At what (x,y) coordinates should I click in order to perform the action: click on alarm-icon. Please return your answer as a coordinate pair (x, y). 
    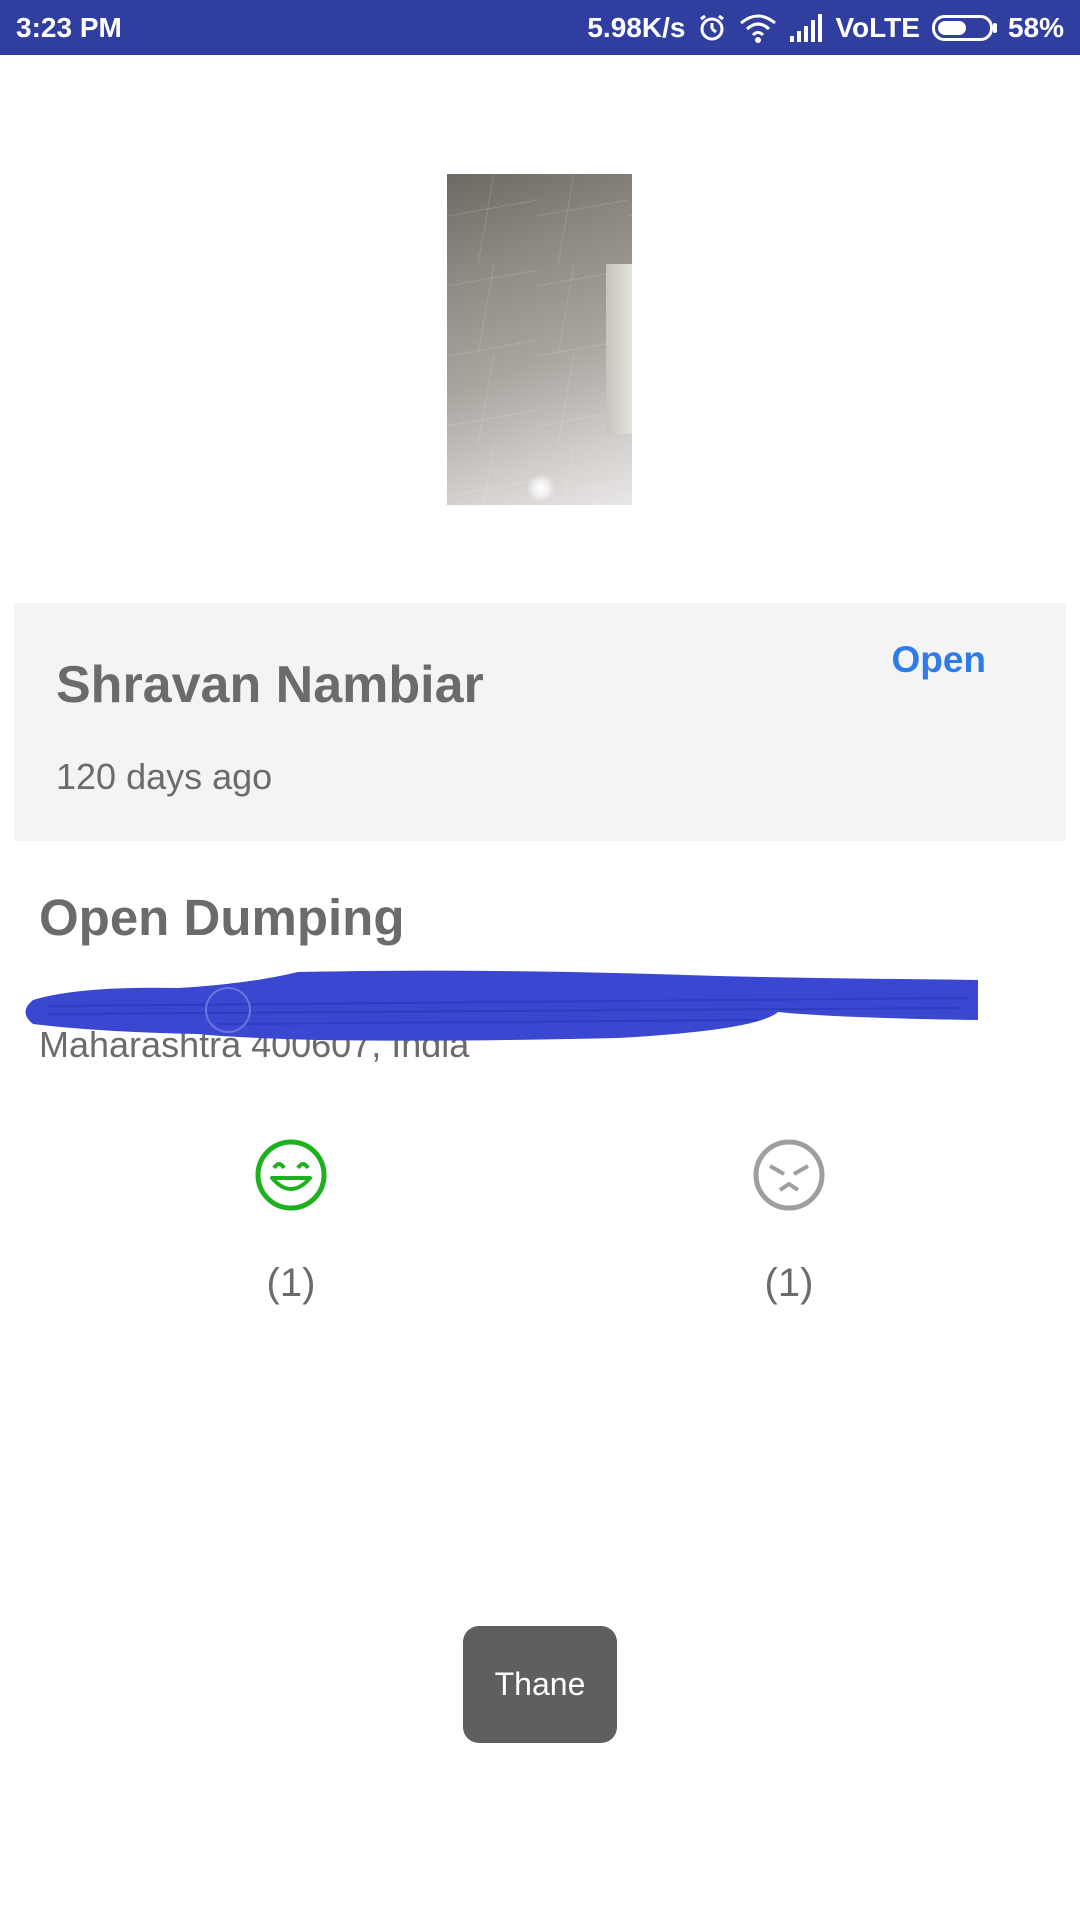
    Looking at the image, I should click on (712, 28).